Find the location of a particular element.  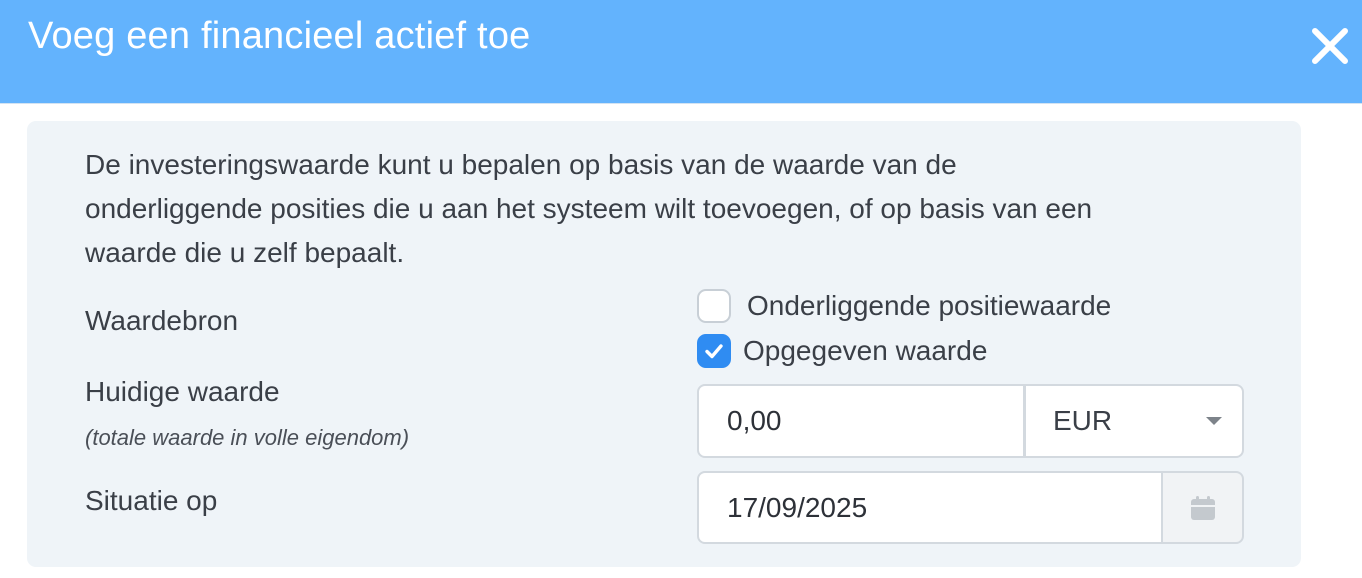

close-icon is located at coordinates (1330, 46).